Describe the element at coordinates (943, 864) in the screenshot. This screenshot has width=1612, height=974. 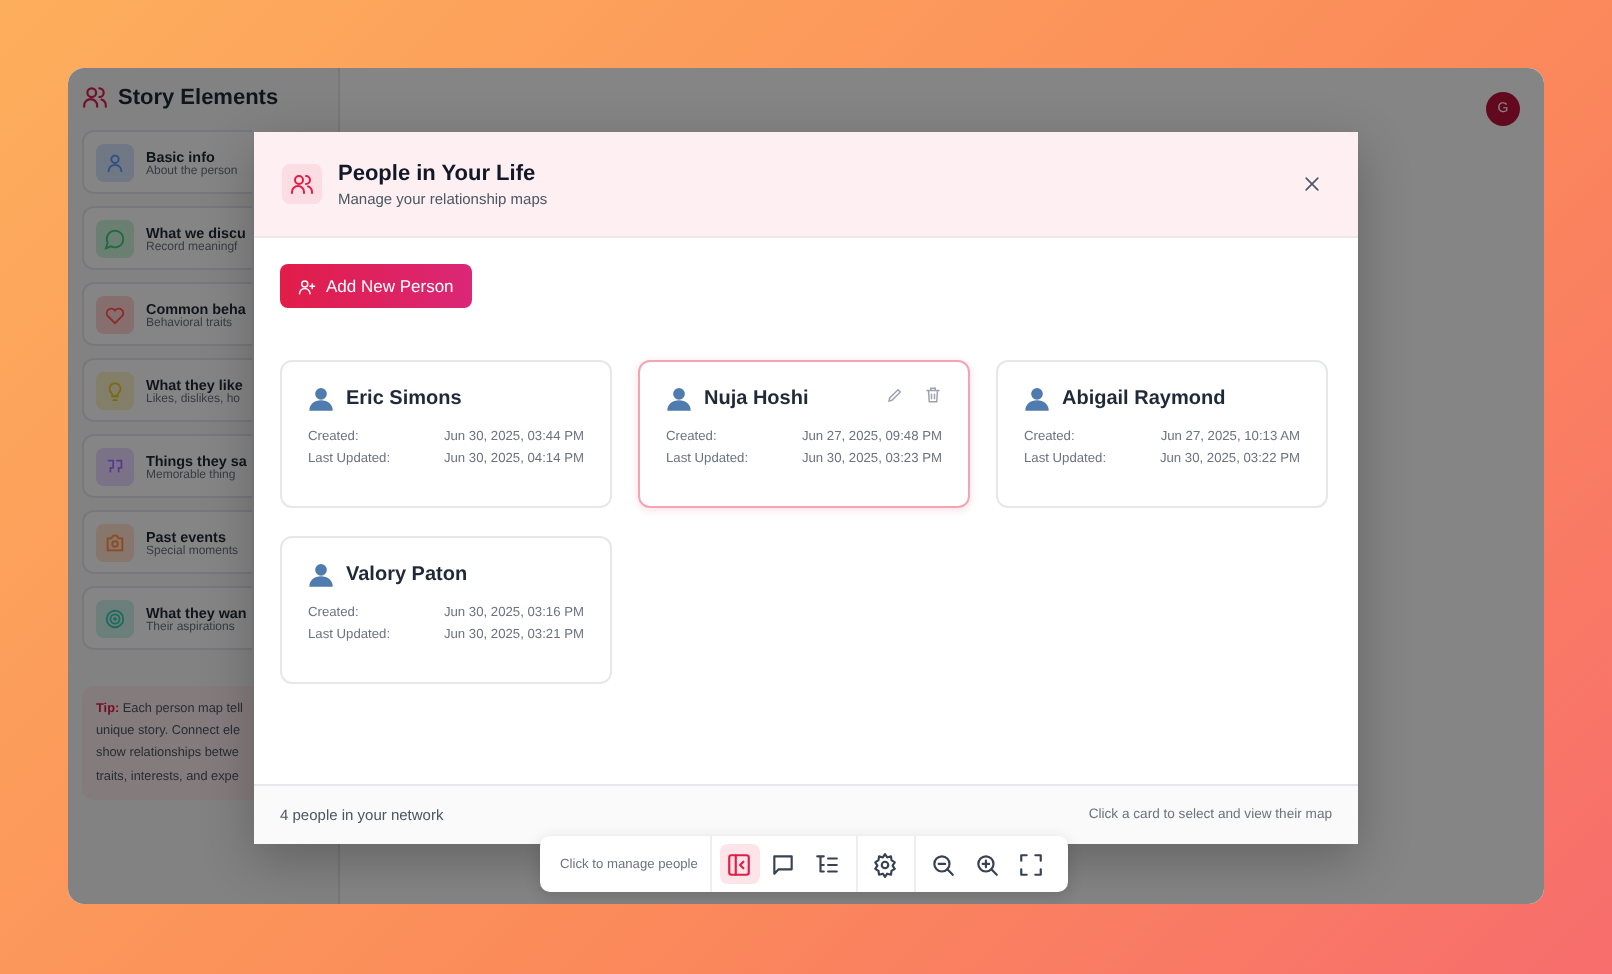
I see `zoom-out-icon` at that location.